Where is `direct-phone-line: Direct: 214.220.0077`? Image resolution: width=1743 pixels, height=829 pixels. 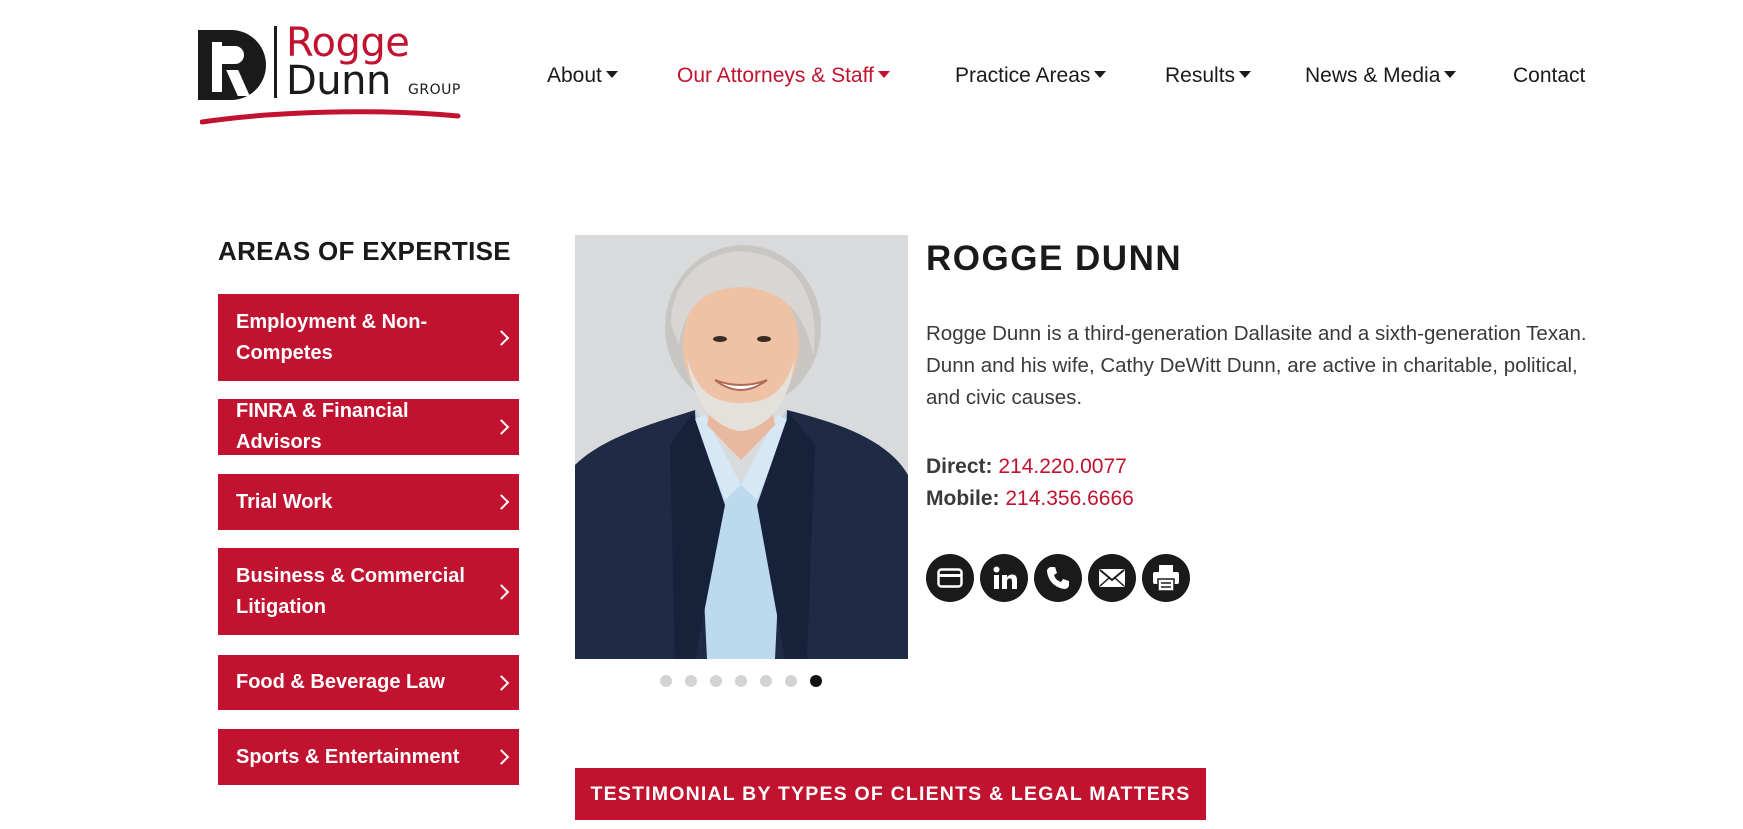 direct-phone-line: Direct: 214.220.0077 is located at coordinates (1026, 467).